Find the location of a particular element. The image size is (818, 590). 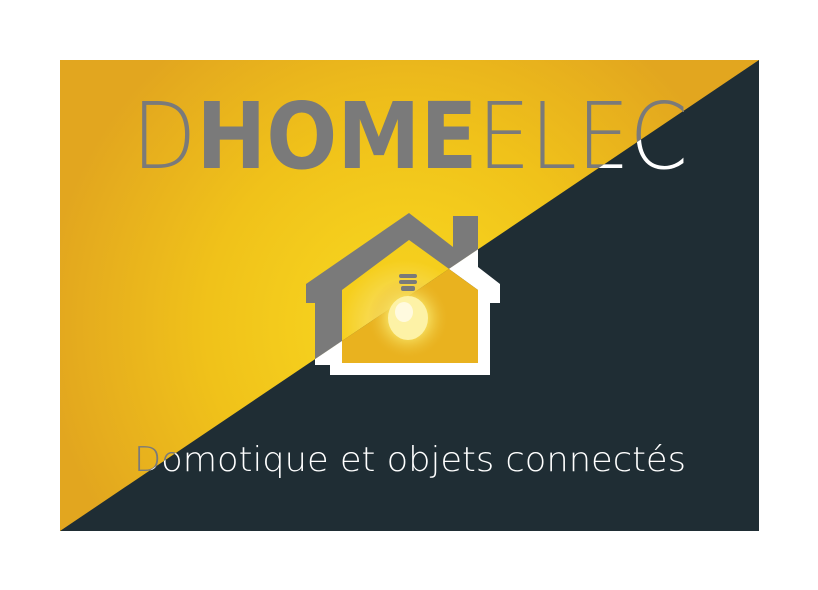

brand-name: DHOMEELEC DHOMEELEC is located at coordinates (410, 136).